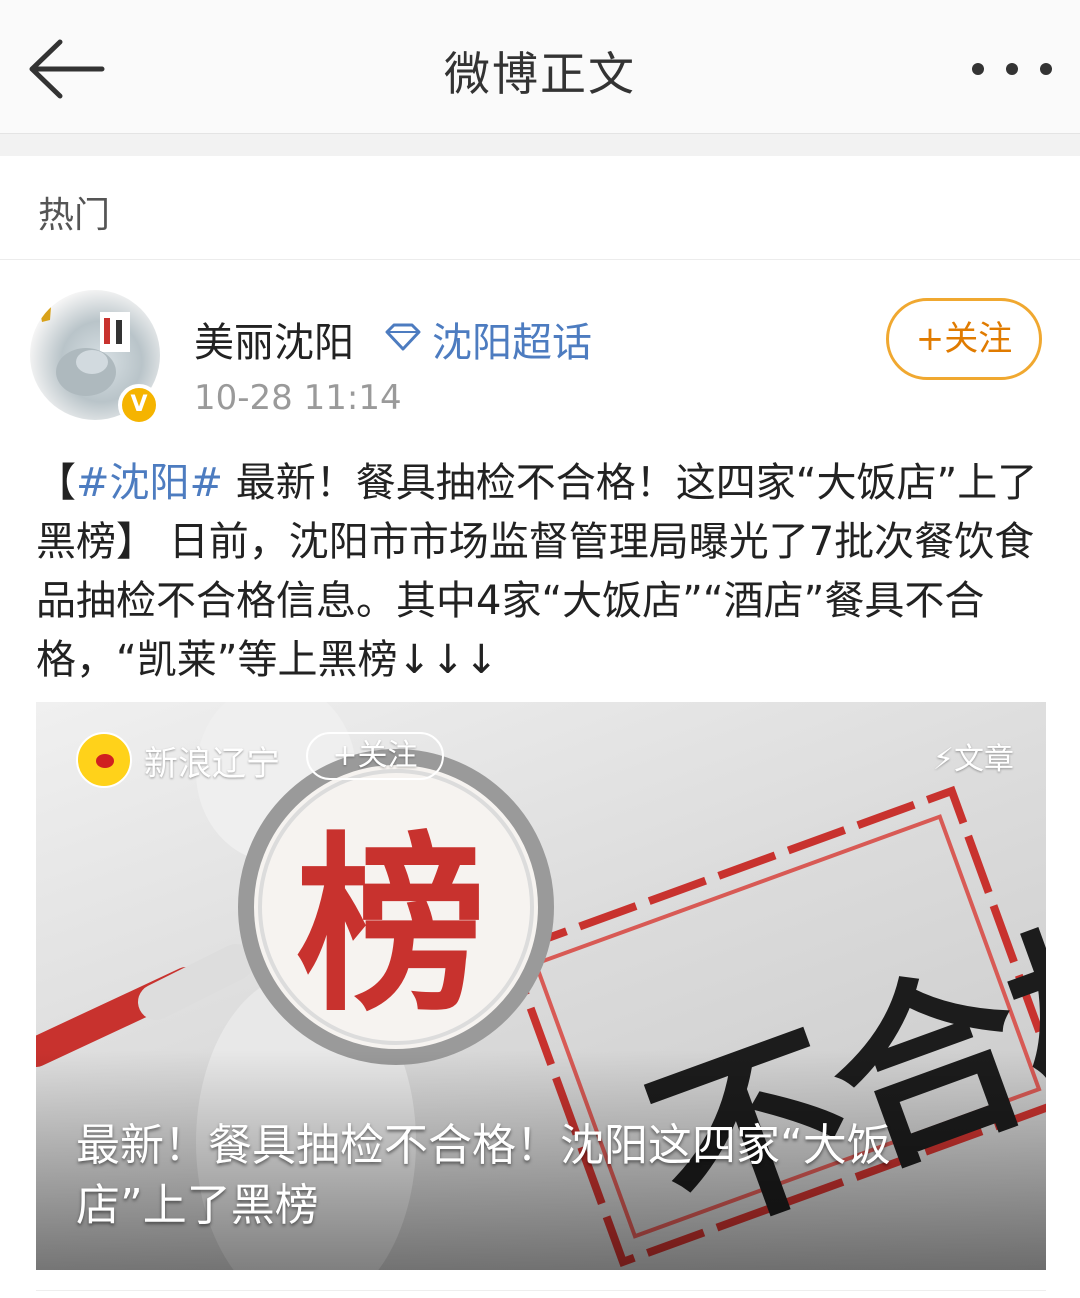 The height and width of the screenshot is (1298, 1080). I want to click on diamond-icon, so click(403, 337).